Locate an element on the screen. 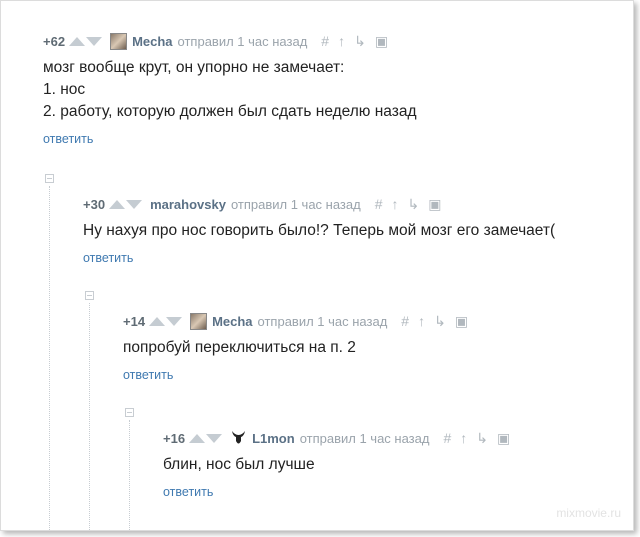  comment-header: +14 Mecha отправил 1 час назад # ↑ ↳ ▣ is located at coordinates (295, 321).